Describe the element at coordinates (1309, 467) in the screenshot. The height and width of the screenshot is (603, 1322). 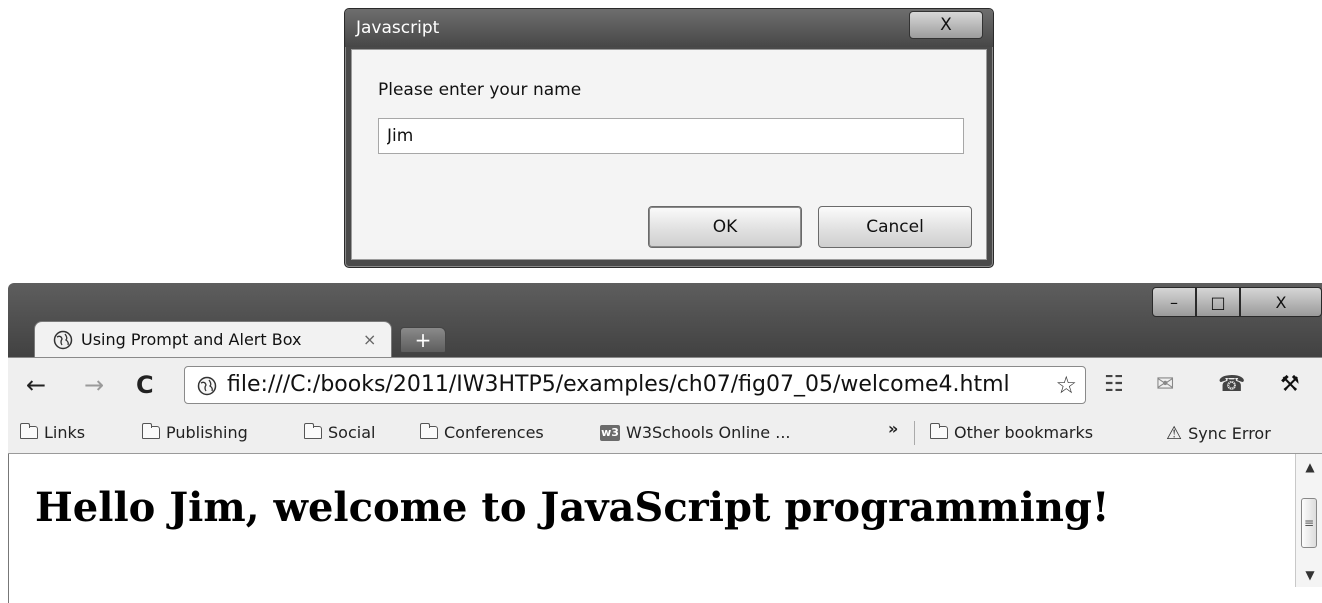
I see `scroll-up-icon: ▲` at that location.